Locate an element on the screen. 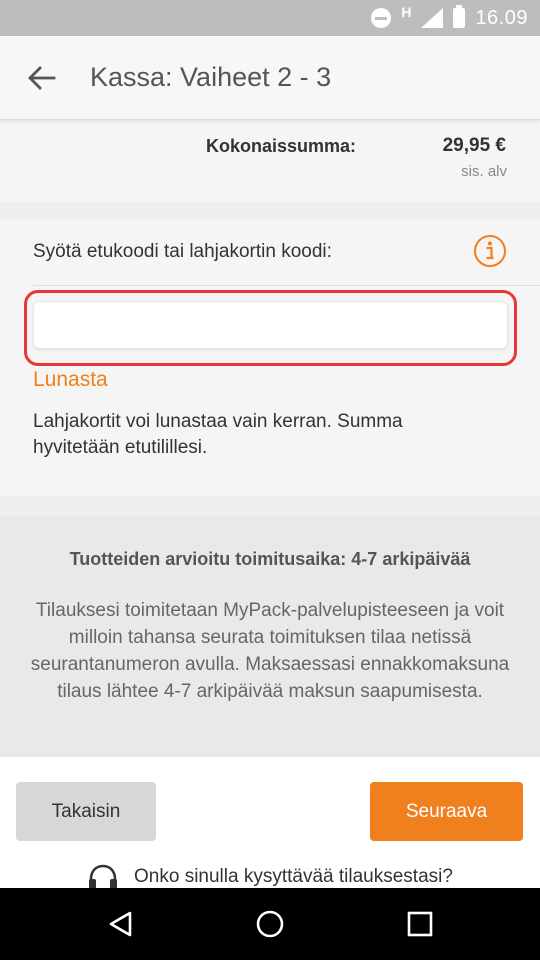 This screenshot has width=540, height=960. do-not-disturb-icon is located at coordinates (381, 18).